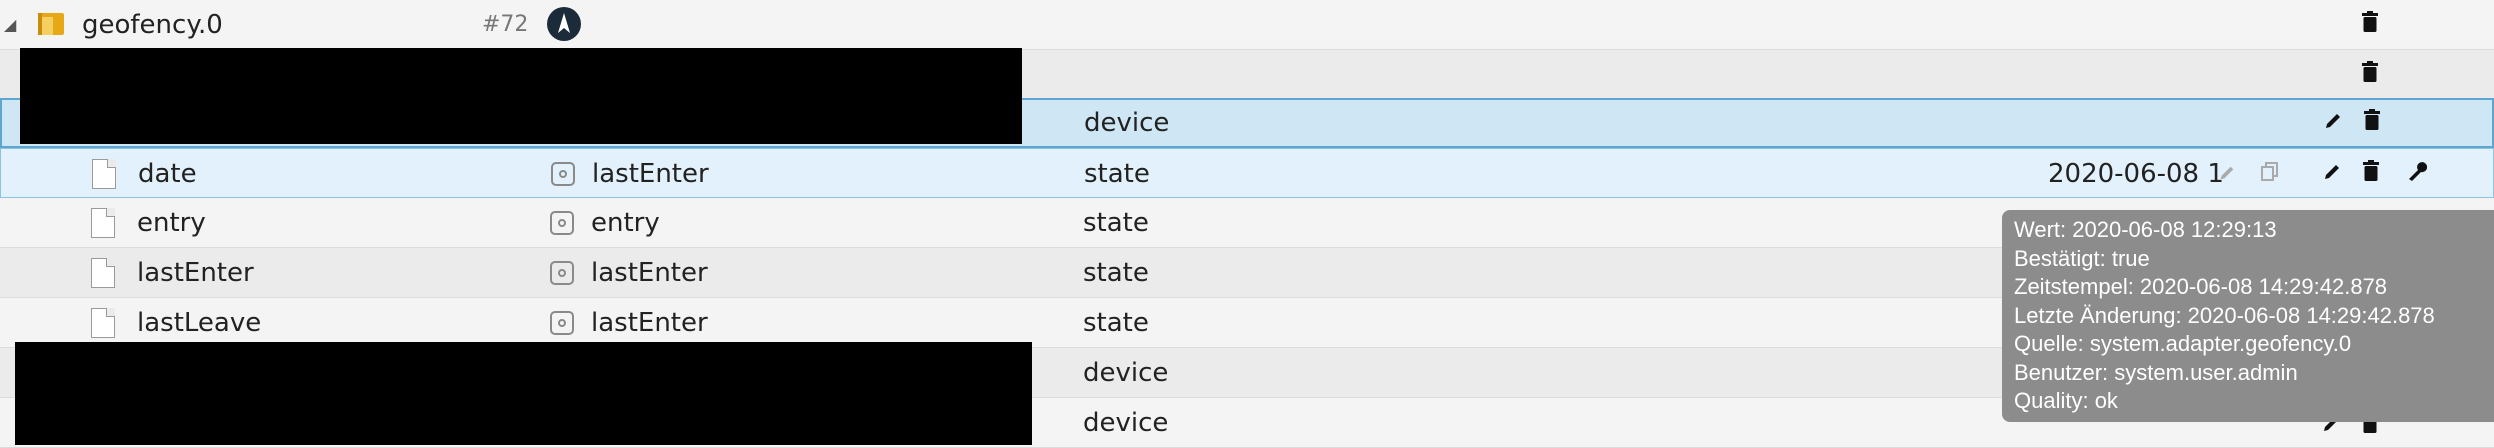  Describe the element at coordinates (199, 323) in the screenshot. I see `row-id: lastLeave` at that location.